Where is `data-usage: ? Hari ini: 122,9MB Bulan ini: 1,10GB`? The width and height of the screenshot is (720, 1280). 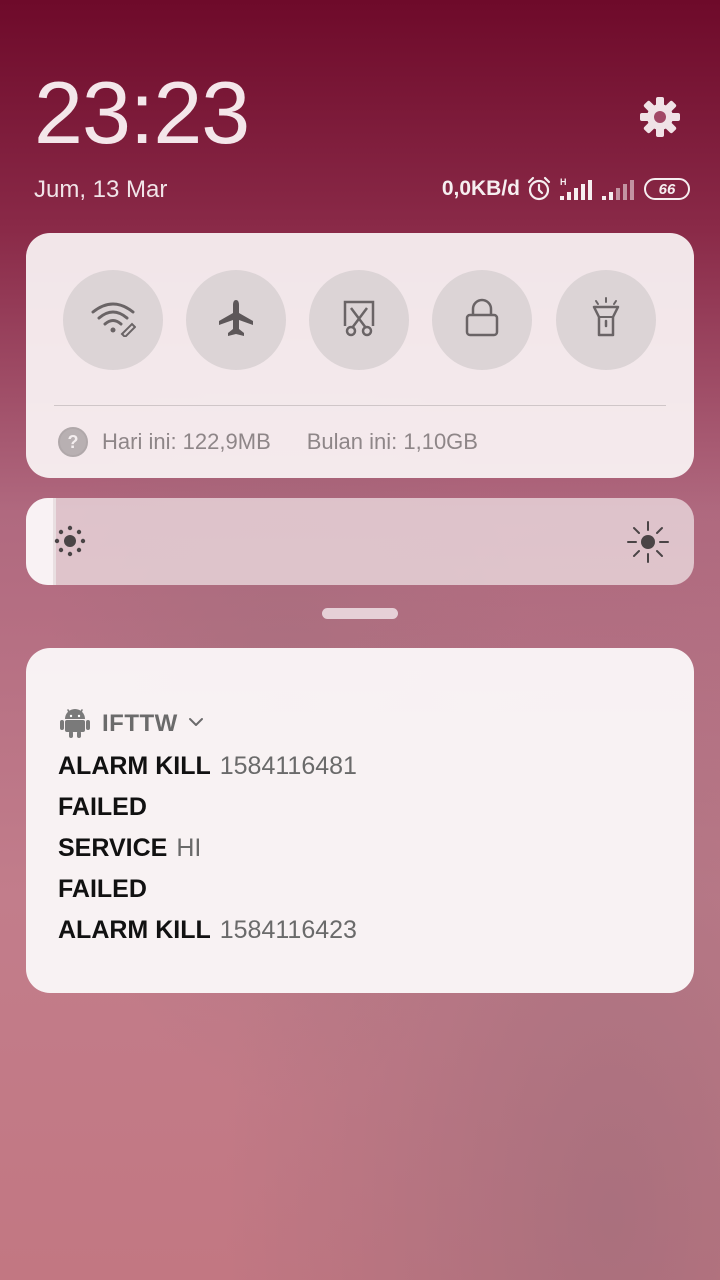
data-usage: ? Hari ini: 122,9MB Bulan ini: 1,10GB is located at coordinates (268, 442).